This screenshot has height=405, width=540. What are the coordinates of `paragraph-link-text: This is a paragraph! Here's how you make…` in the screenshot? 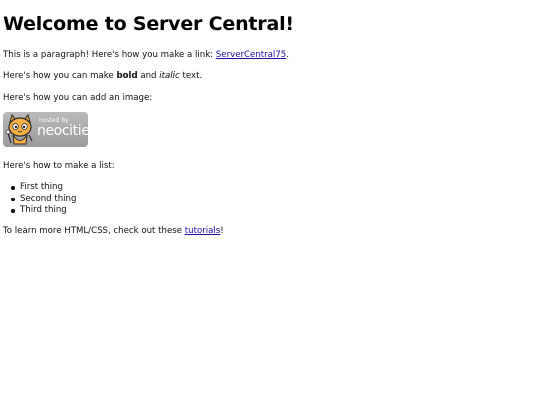 It's located at (109, 55).